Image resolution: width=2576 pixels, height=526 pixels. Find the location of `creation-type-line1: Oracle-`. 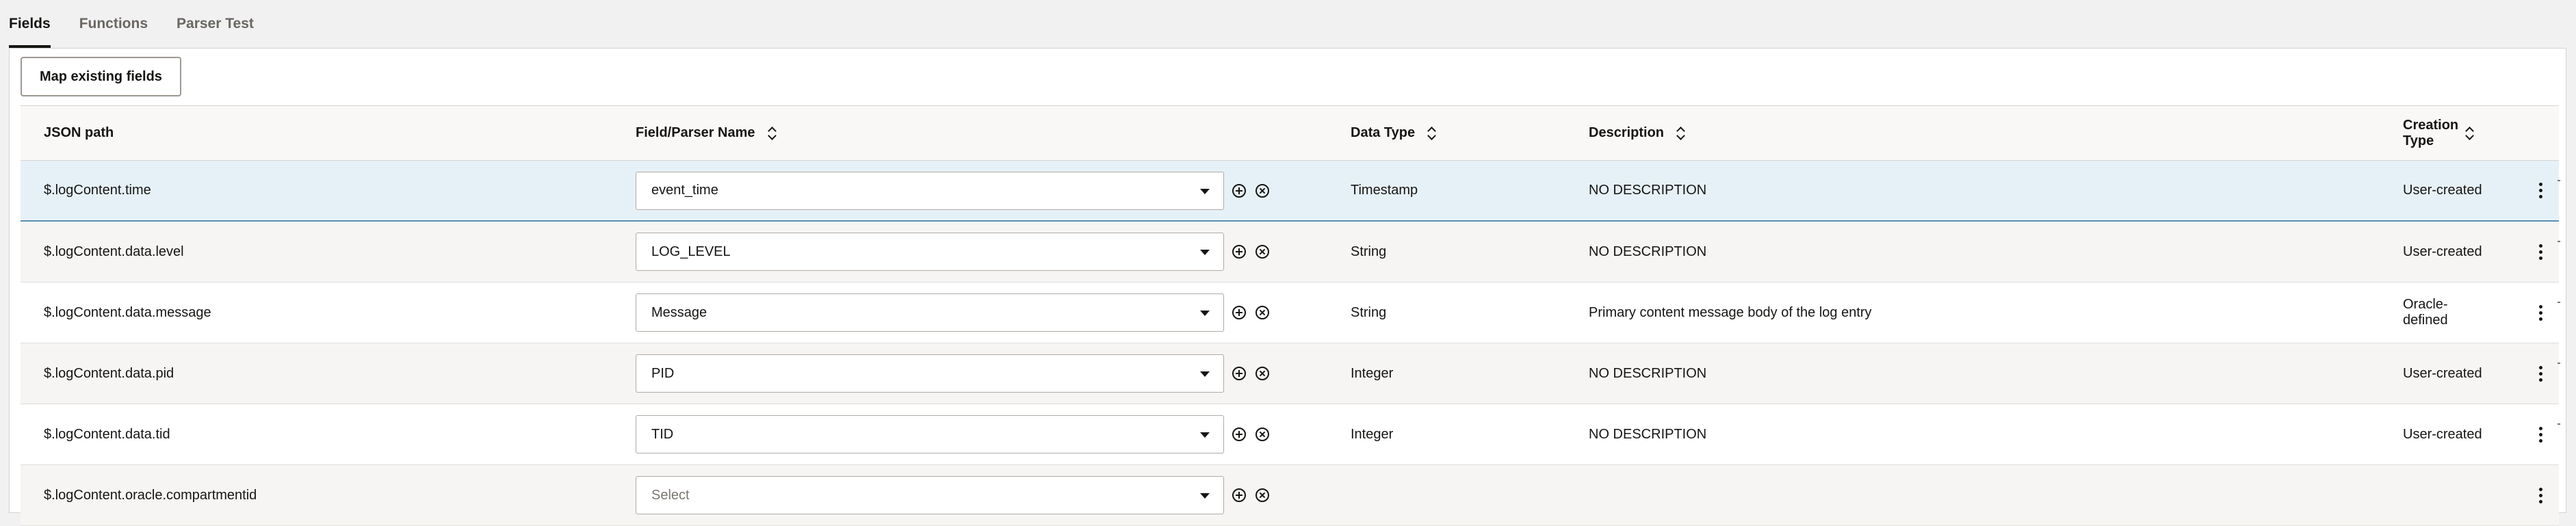

creation-type-line1: Oracle- is located at coordinates (2425, 304).